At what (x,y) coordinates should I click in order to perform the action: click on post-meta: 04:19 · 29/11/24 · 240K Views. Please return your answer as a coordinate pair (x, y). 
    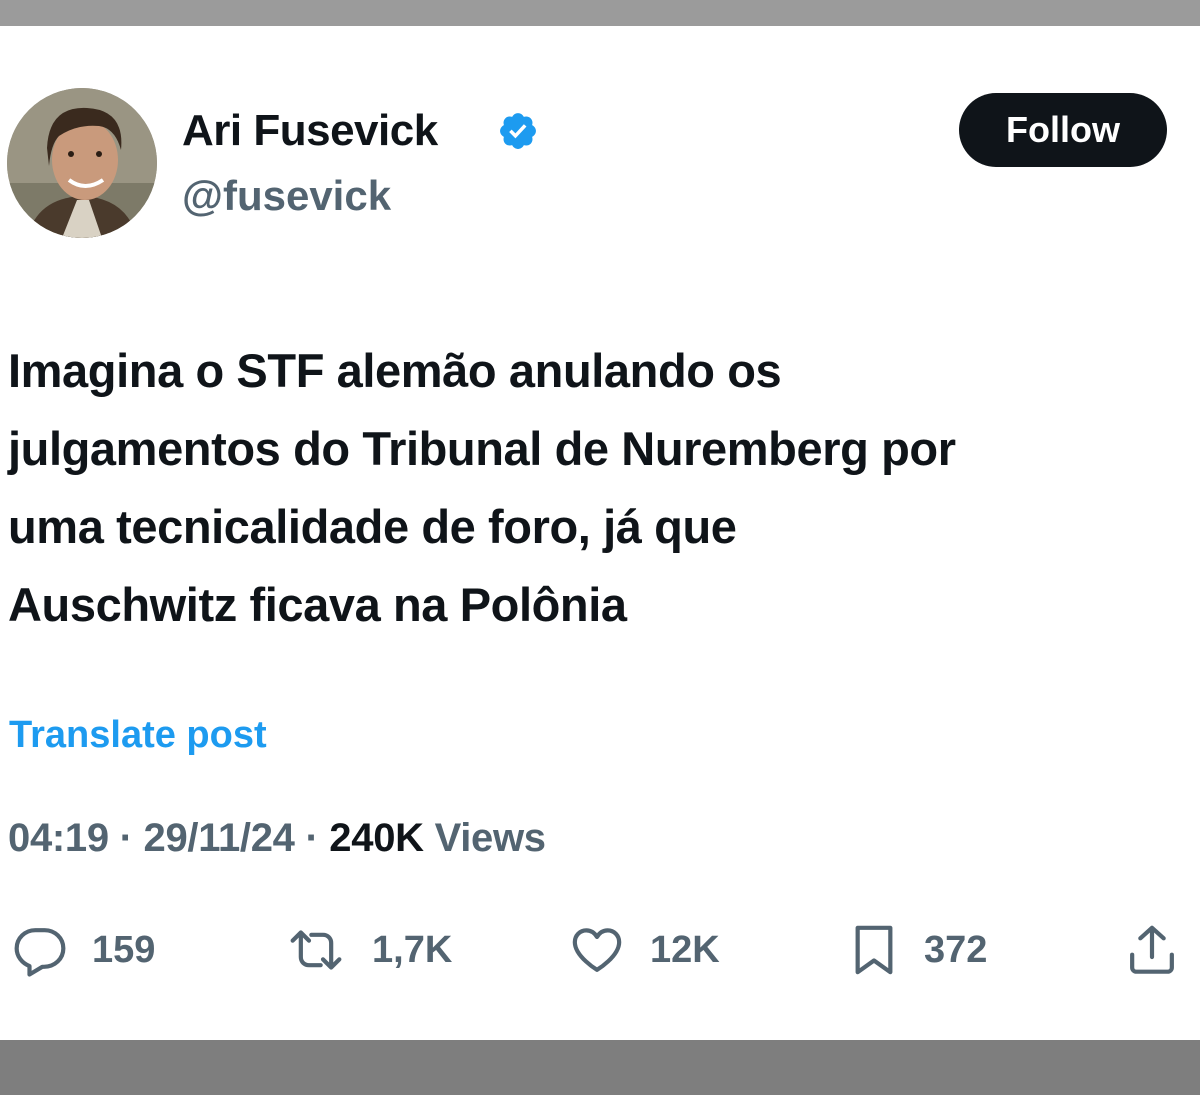
    Looking at the image, I should click on (277, 838).